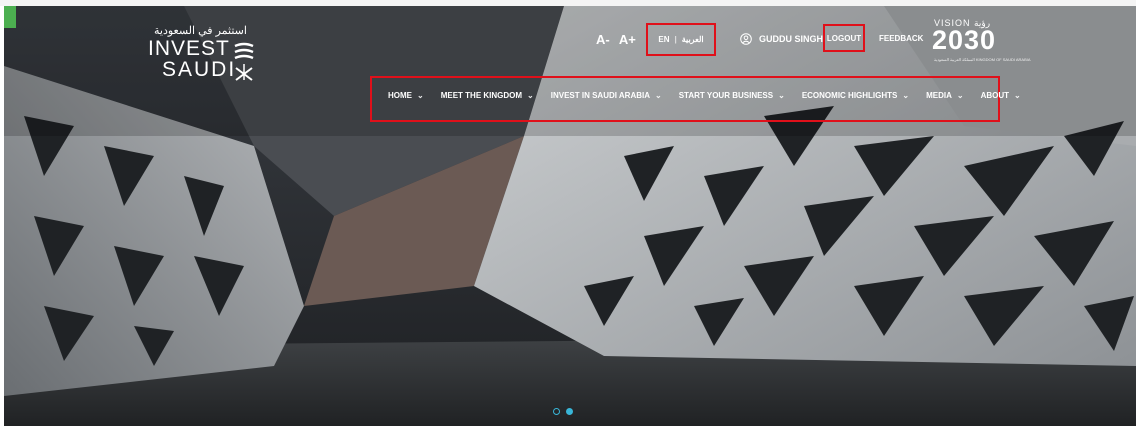 The image size is (1136, 426). I want to click on nav-item-label: ECONOMIC HIGHLIGHTS, so click(849, 95).